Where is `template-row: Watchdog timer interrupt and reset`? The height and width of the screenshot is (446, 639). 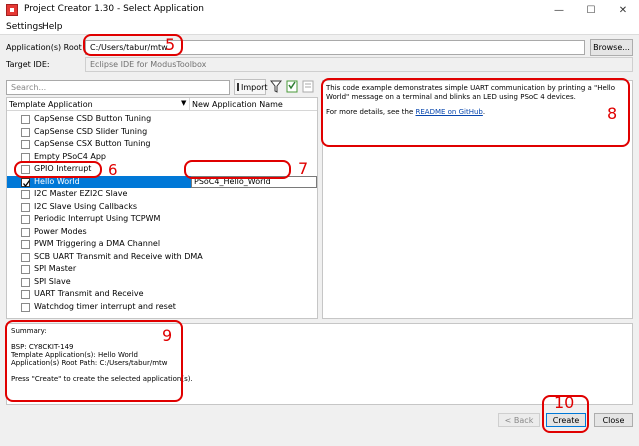 template-row: Watchdog timer interrupt and reset is located at coordinates (162, 307).